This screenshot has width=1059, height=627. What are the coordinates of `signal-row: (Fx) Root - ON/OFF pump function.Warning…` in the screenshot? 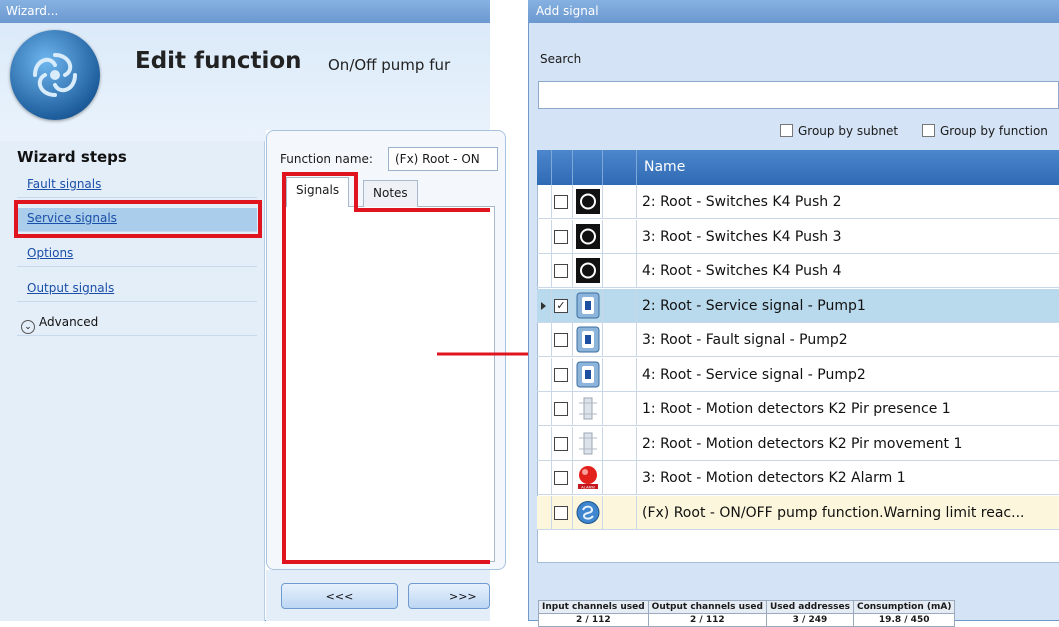 It's located at (798, 512).